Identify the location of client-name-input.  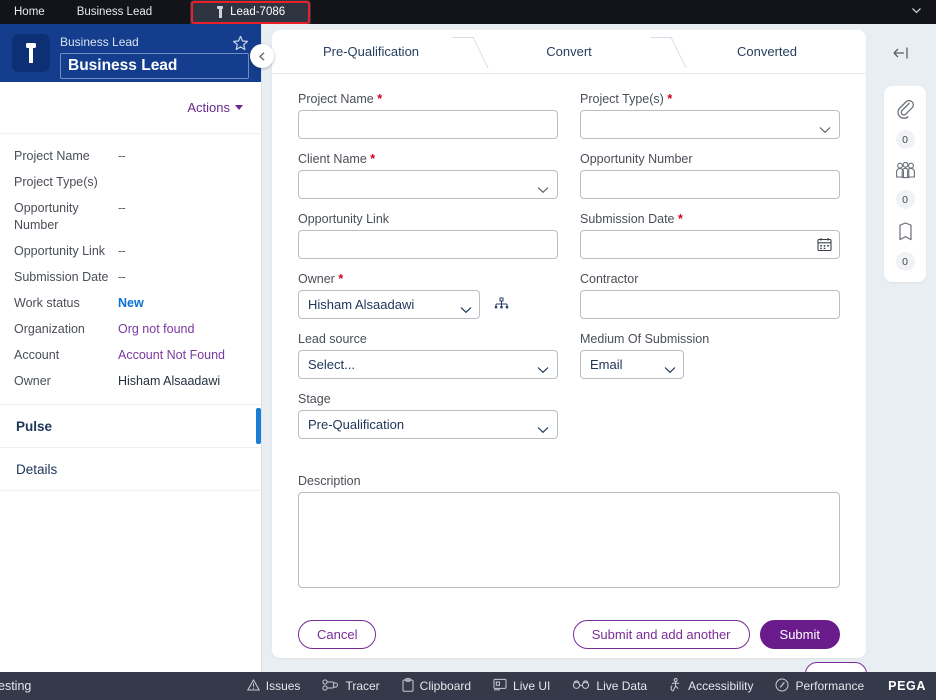
(428, 184).